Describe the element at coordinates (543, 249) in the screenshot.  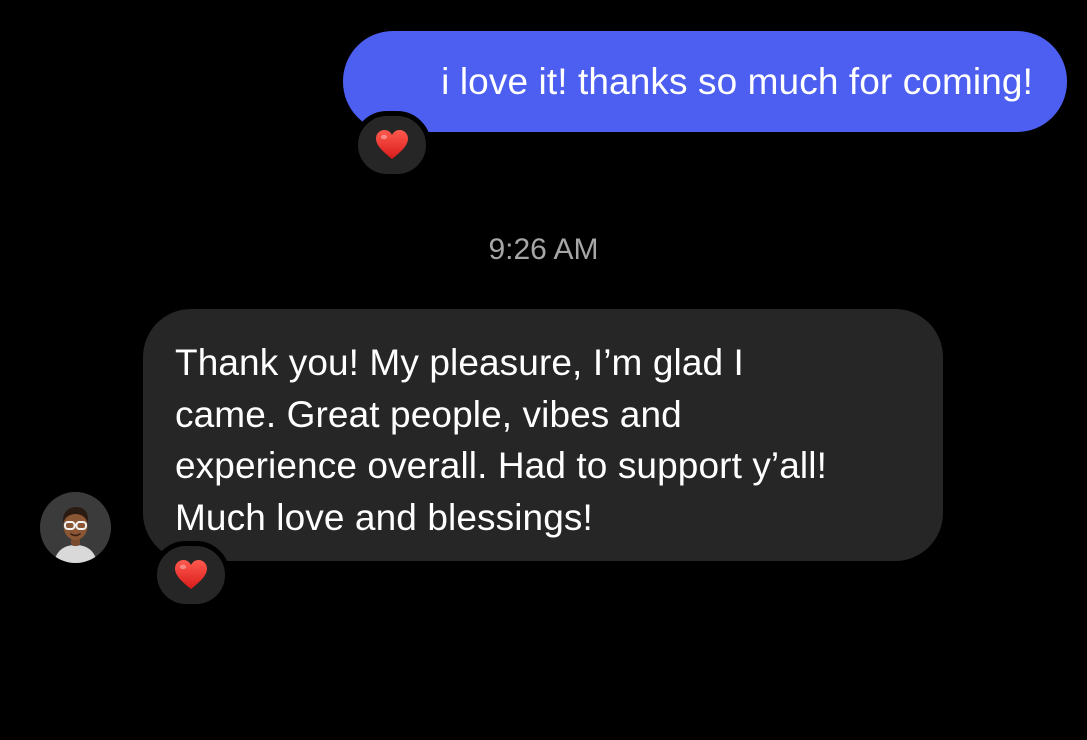
I see `message-timestamp: 9:26 AM` at that location.